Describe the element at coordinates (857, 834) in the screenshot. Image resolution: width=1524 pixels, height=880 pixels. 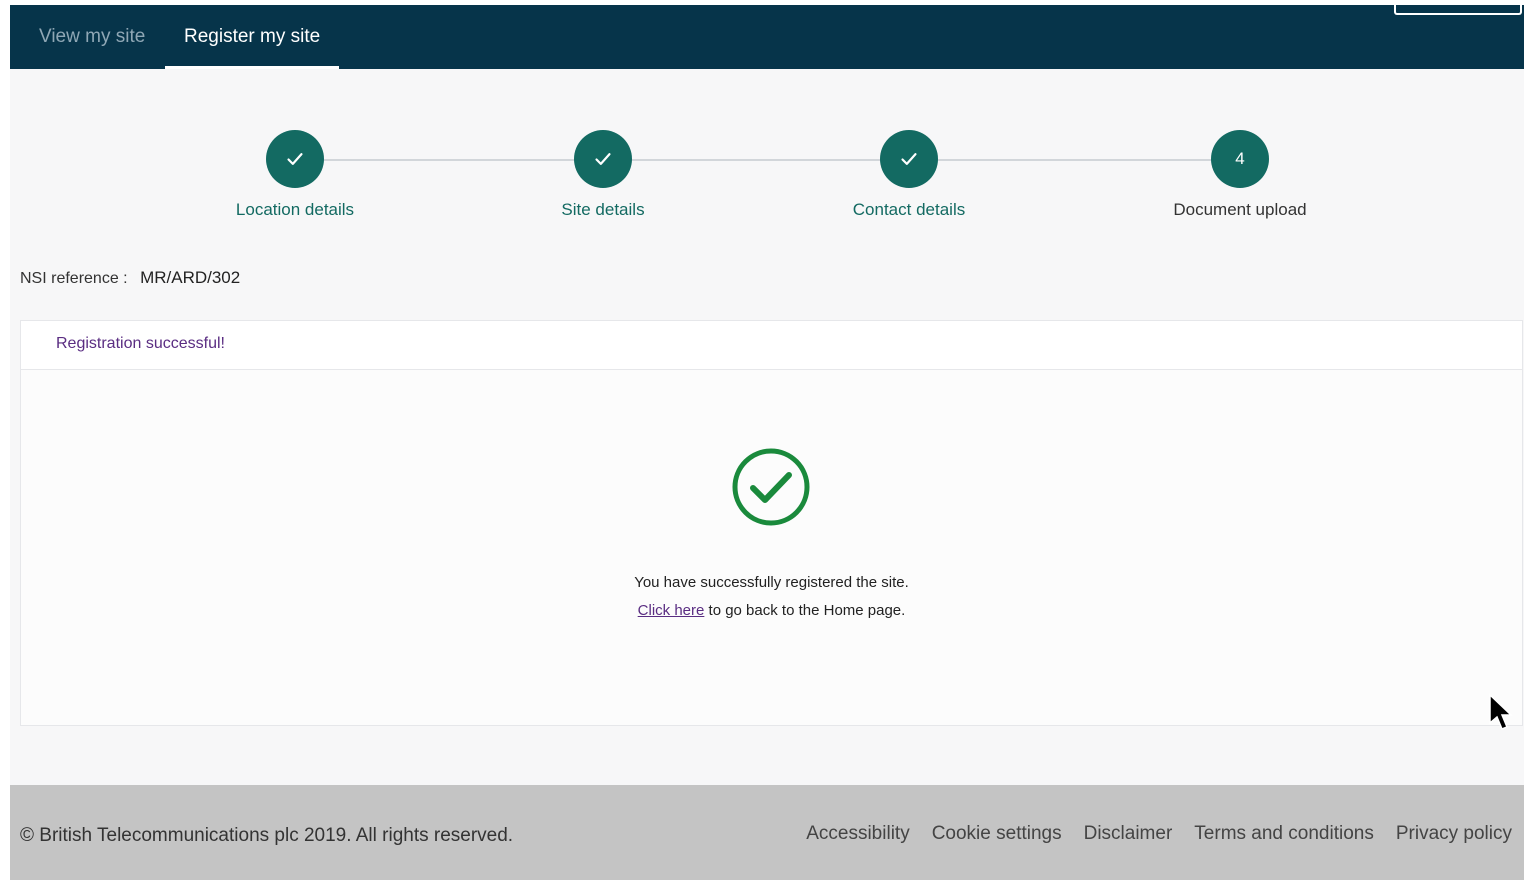
I see `footer-link-accessibility: Accessibility` at that location.